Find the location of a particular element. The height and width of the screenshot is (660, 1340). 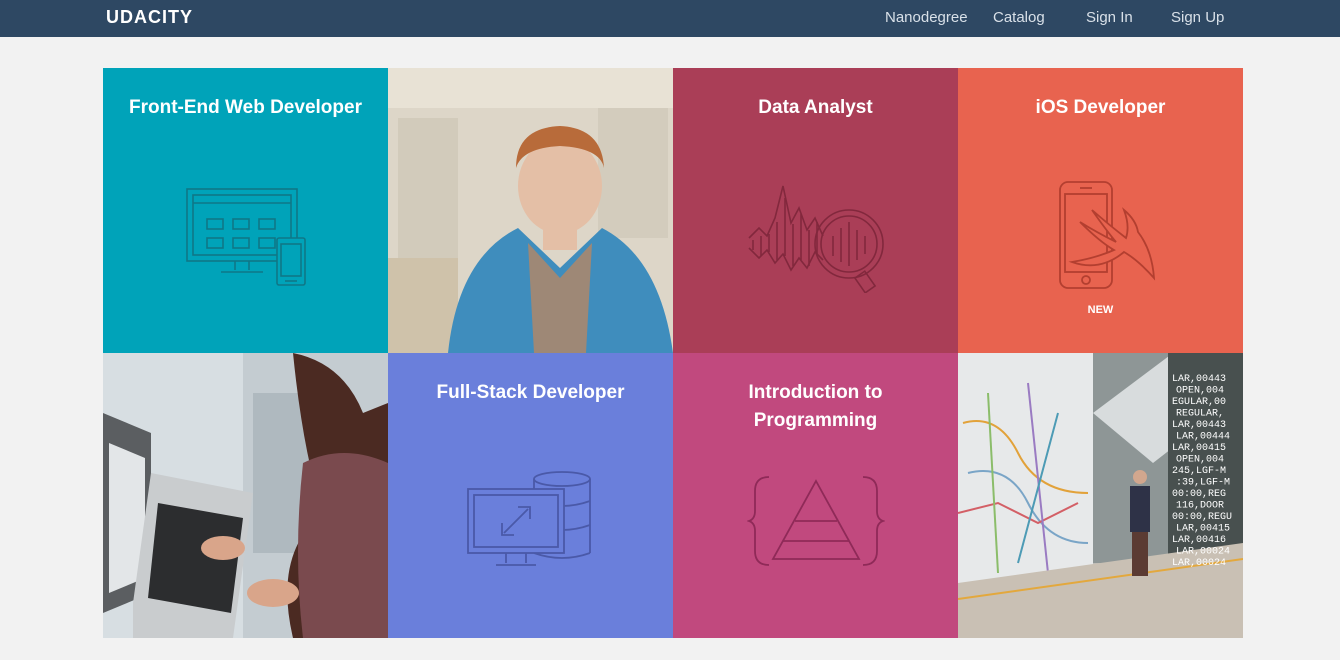

monitor-database-icon is located at coordinates (529, 518).